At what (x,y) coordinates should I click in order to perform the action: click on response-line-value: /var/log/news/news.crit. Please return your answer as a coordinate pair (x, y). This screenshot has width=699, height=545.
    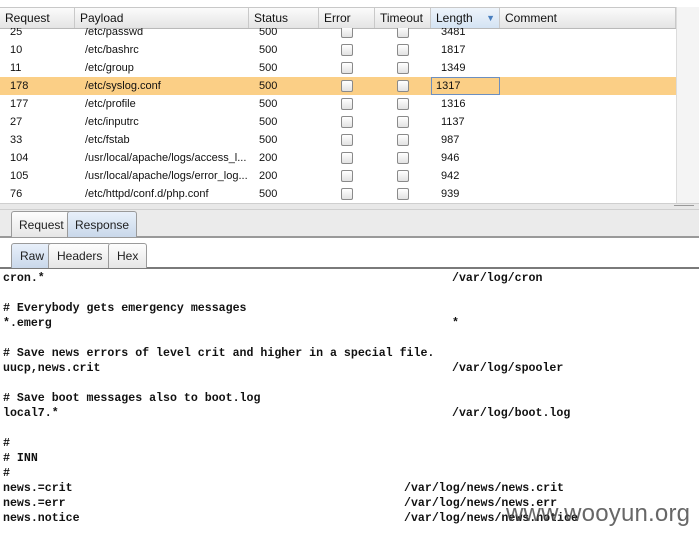
    Looking at the image, I should click on (484, 488).